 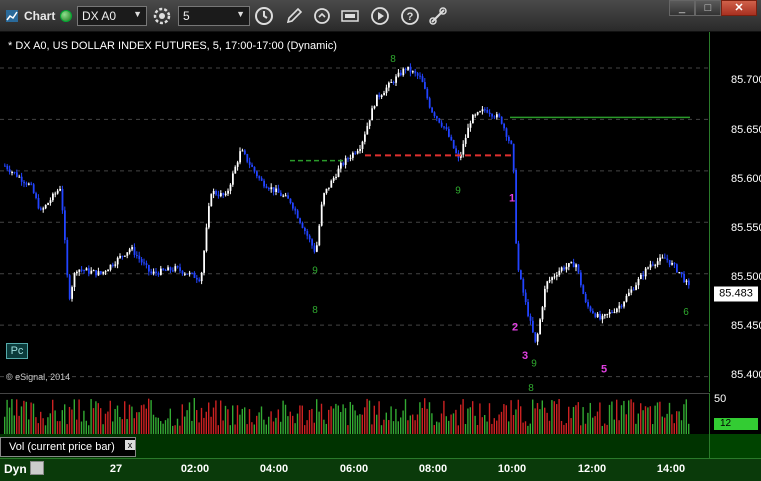 I want to click on countdown-label: 1, so click(x=512, y=199).